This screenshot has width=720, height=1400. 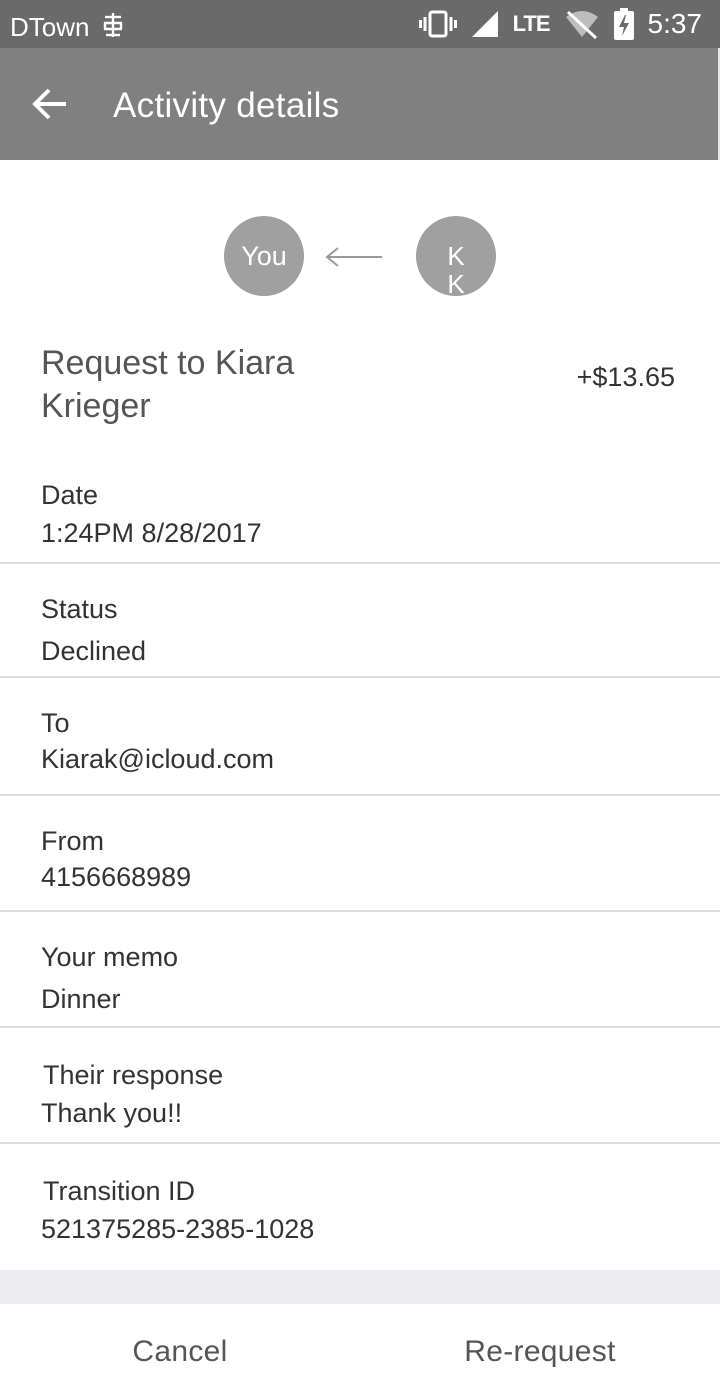 I want to click on lte-icon: LTE, so click(x=531, y=23).